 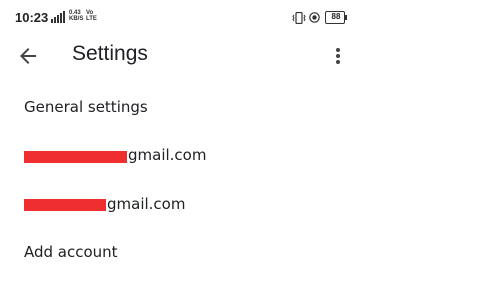 I want to click on signal-icon, so click(x=58, y=17).